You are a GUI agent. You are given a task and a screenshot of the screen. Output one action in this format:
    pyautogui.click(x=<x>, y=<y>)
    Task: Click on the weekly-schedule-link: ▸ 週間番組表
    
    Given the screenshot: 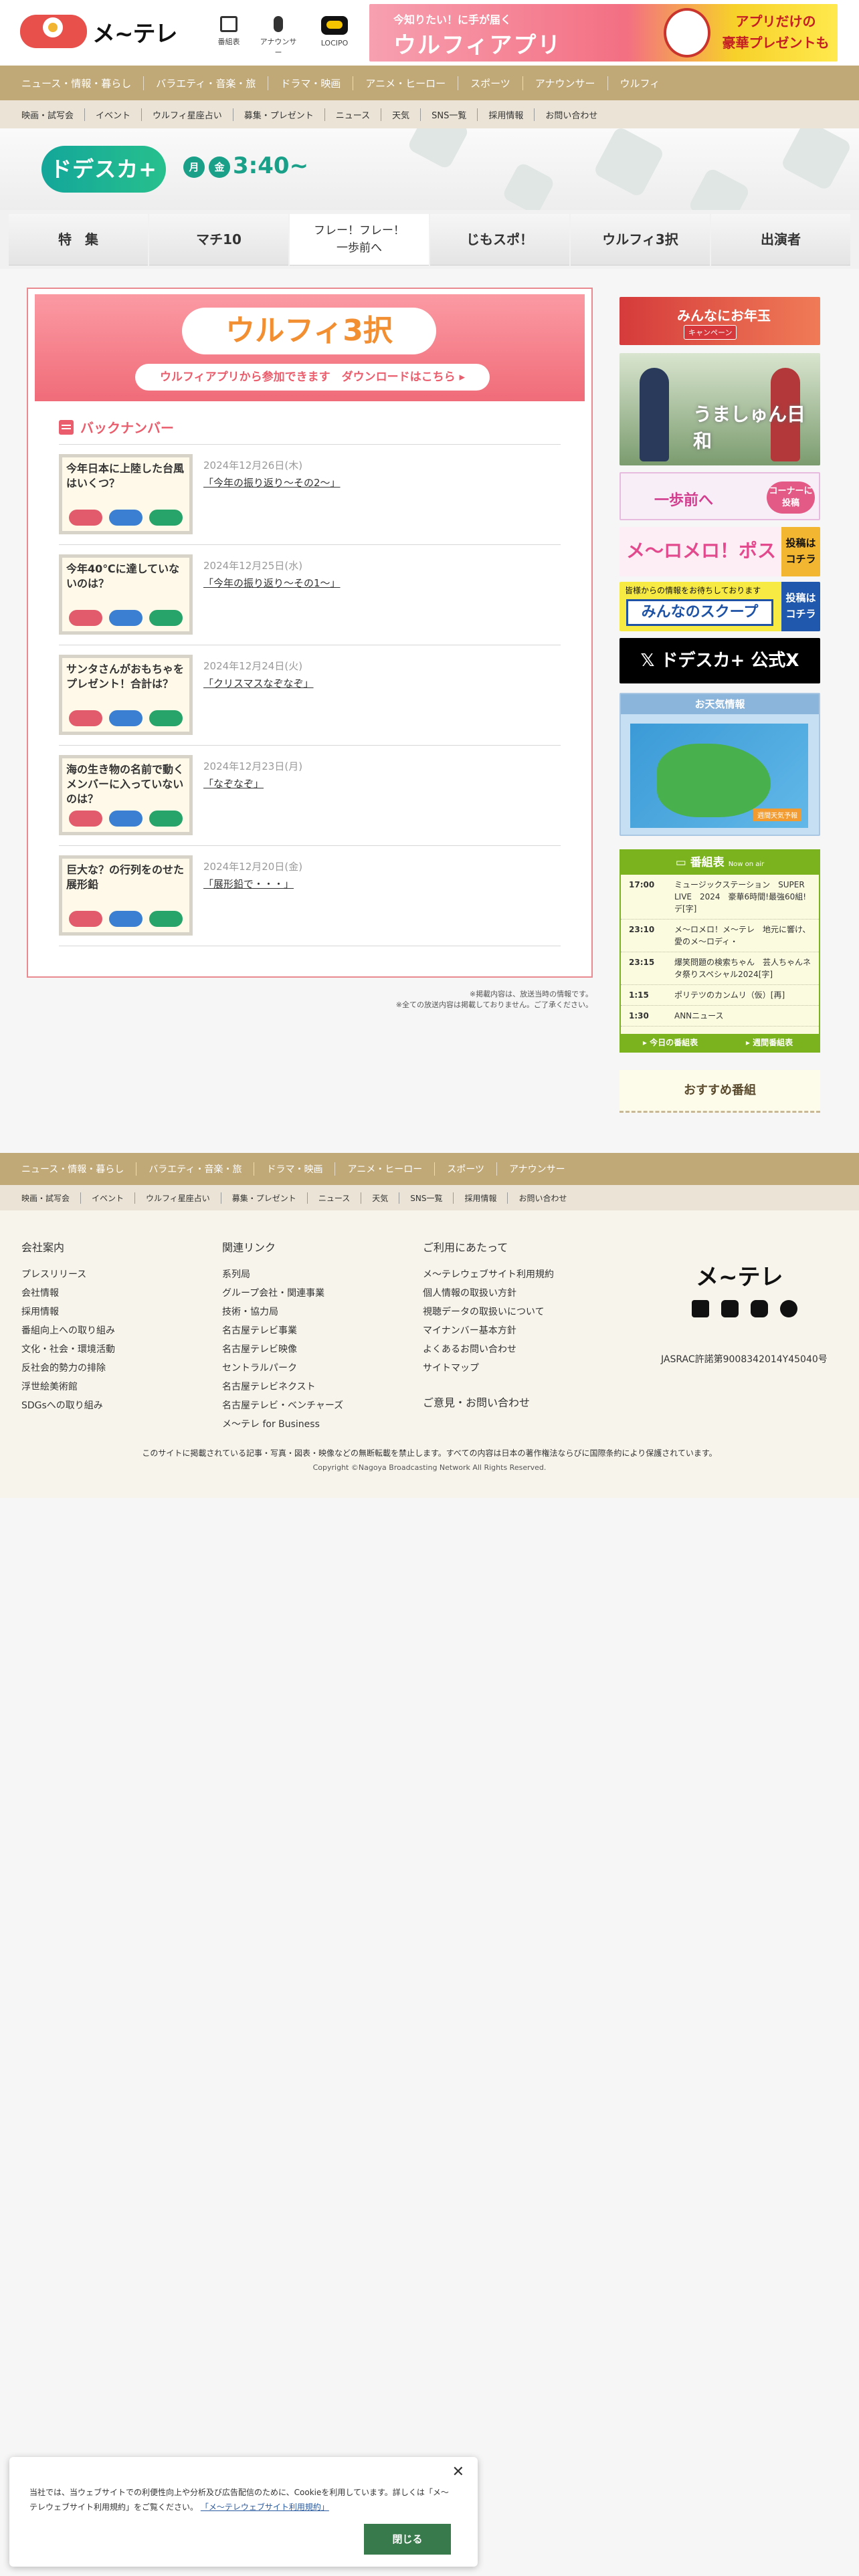 What is the action you would take?
    pyautogui.click(x=769, y=1042)
    